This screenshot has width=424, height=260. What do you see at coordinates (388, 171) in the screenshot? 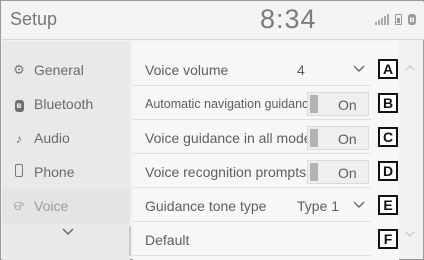
I see `callout-d: D` at bounding box center [388, 171].